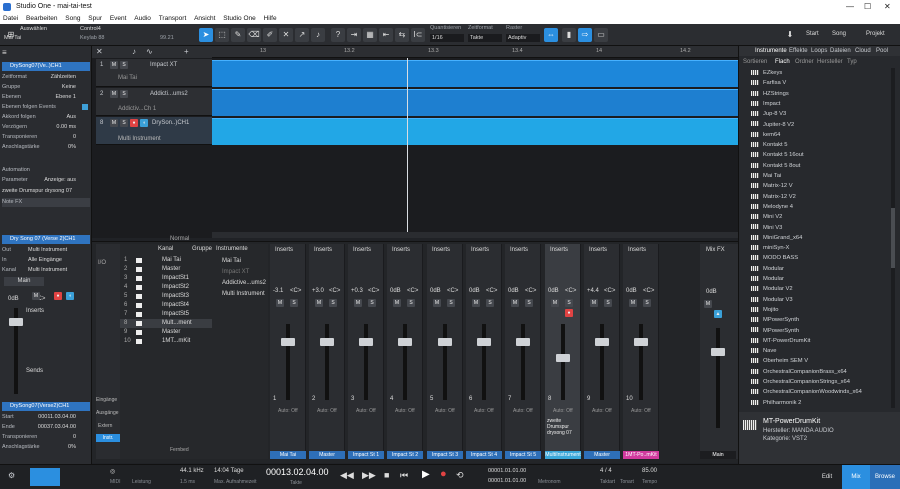 The width and height of the screenshot is (900, 489). I want to click on time-signature: 4 / 4, so click(606, 471).